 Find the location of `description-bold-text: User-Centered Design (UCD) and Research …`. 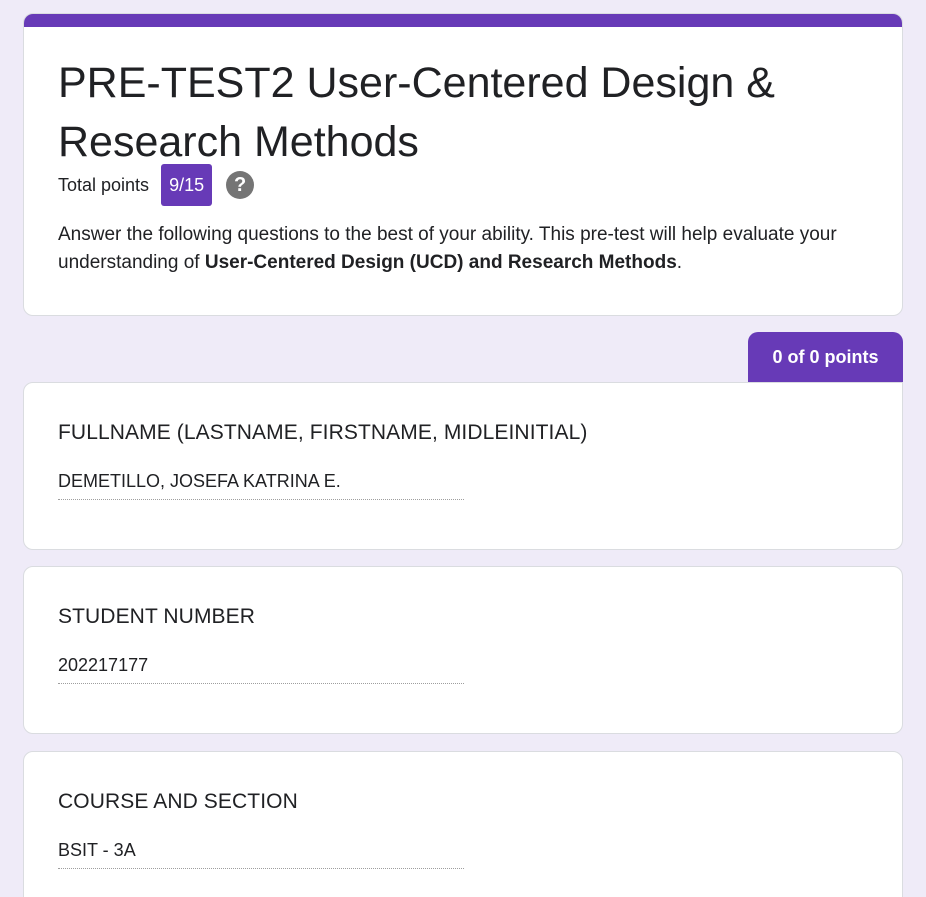

description-bold-text: User-Centered Design (UCD) and Research … is located at coordinates (440, 262).